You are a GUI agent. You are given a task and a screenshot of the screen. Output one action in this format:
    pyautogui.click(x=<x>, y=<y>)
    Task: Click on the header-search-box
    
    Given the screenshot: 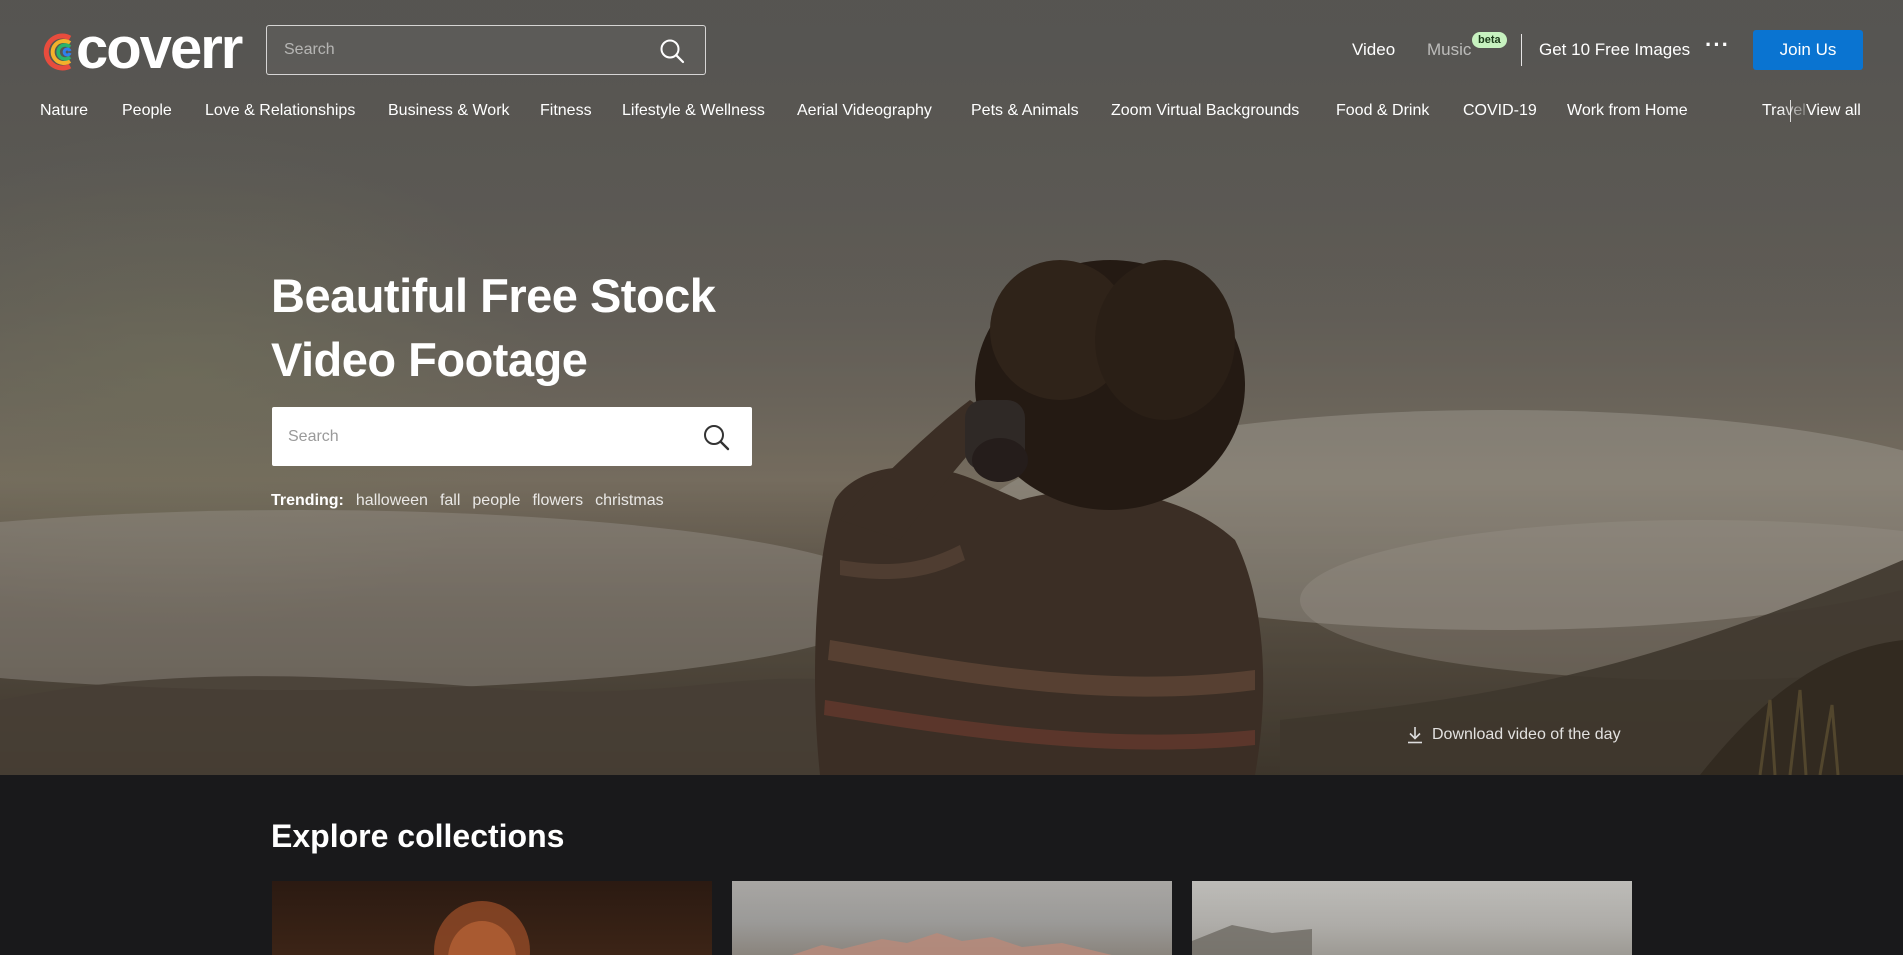 What is the action you would take?
    pyautogui.click(x=486, y=50)
    